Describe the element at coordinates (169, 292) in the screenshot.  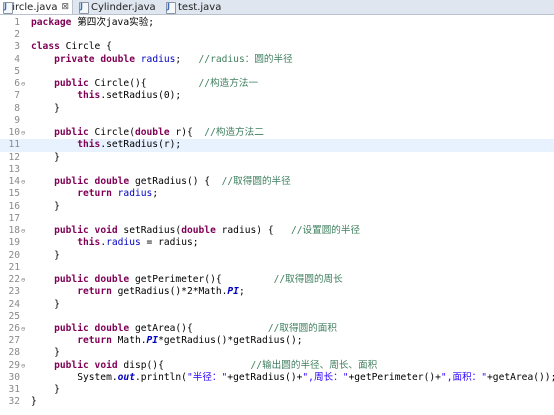
I see `code-token: getRadius()*2*Math.` at that location.